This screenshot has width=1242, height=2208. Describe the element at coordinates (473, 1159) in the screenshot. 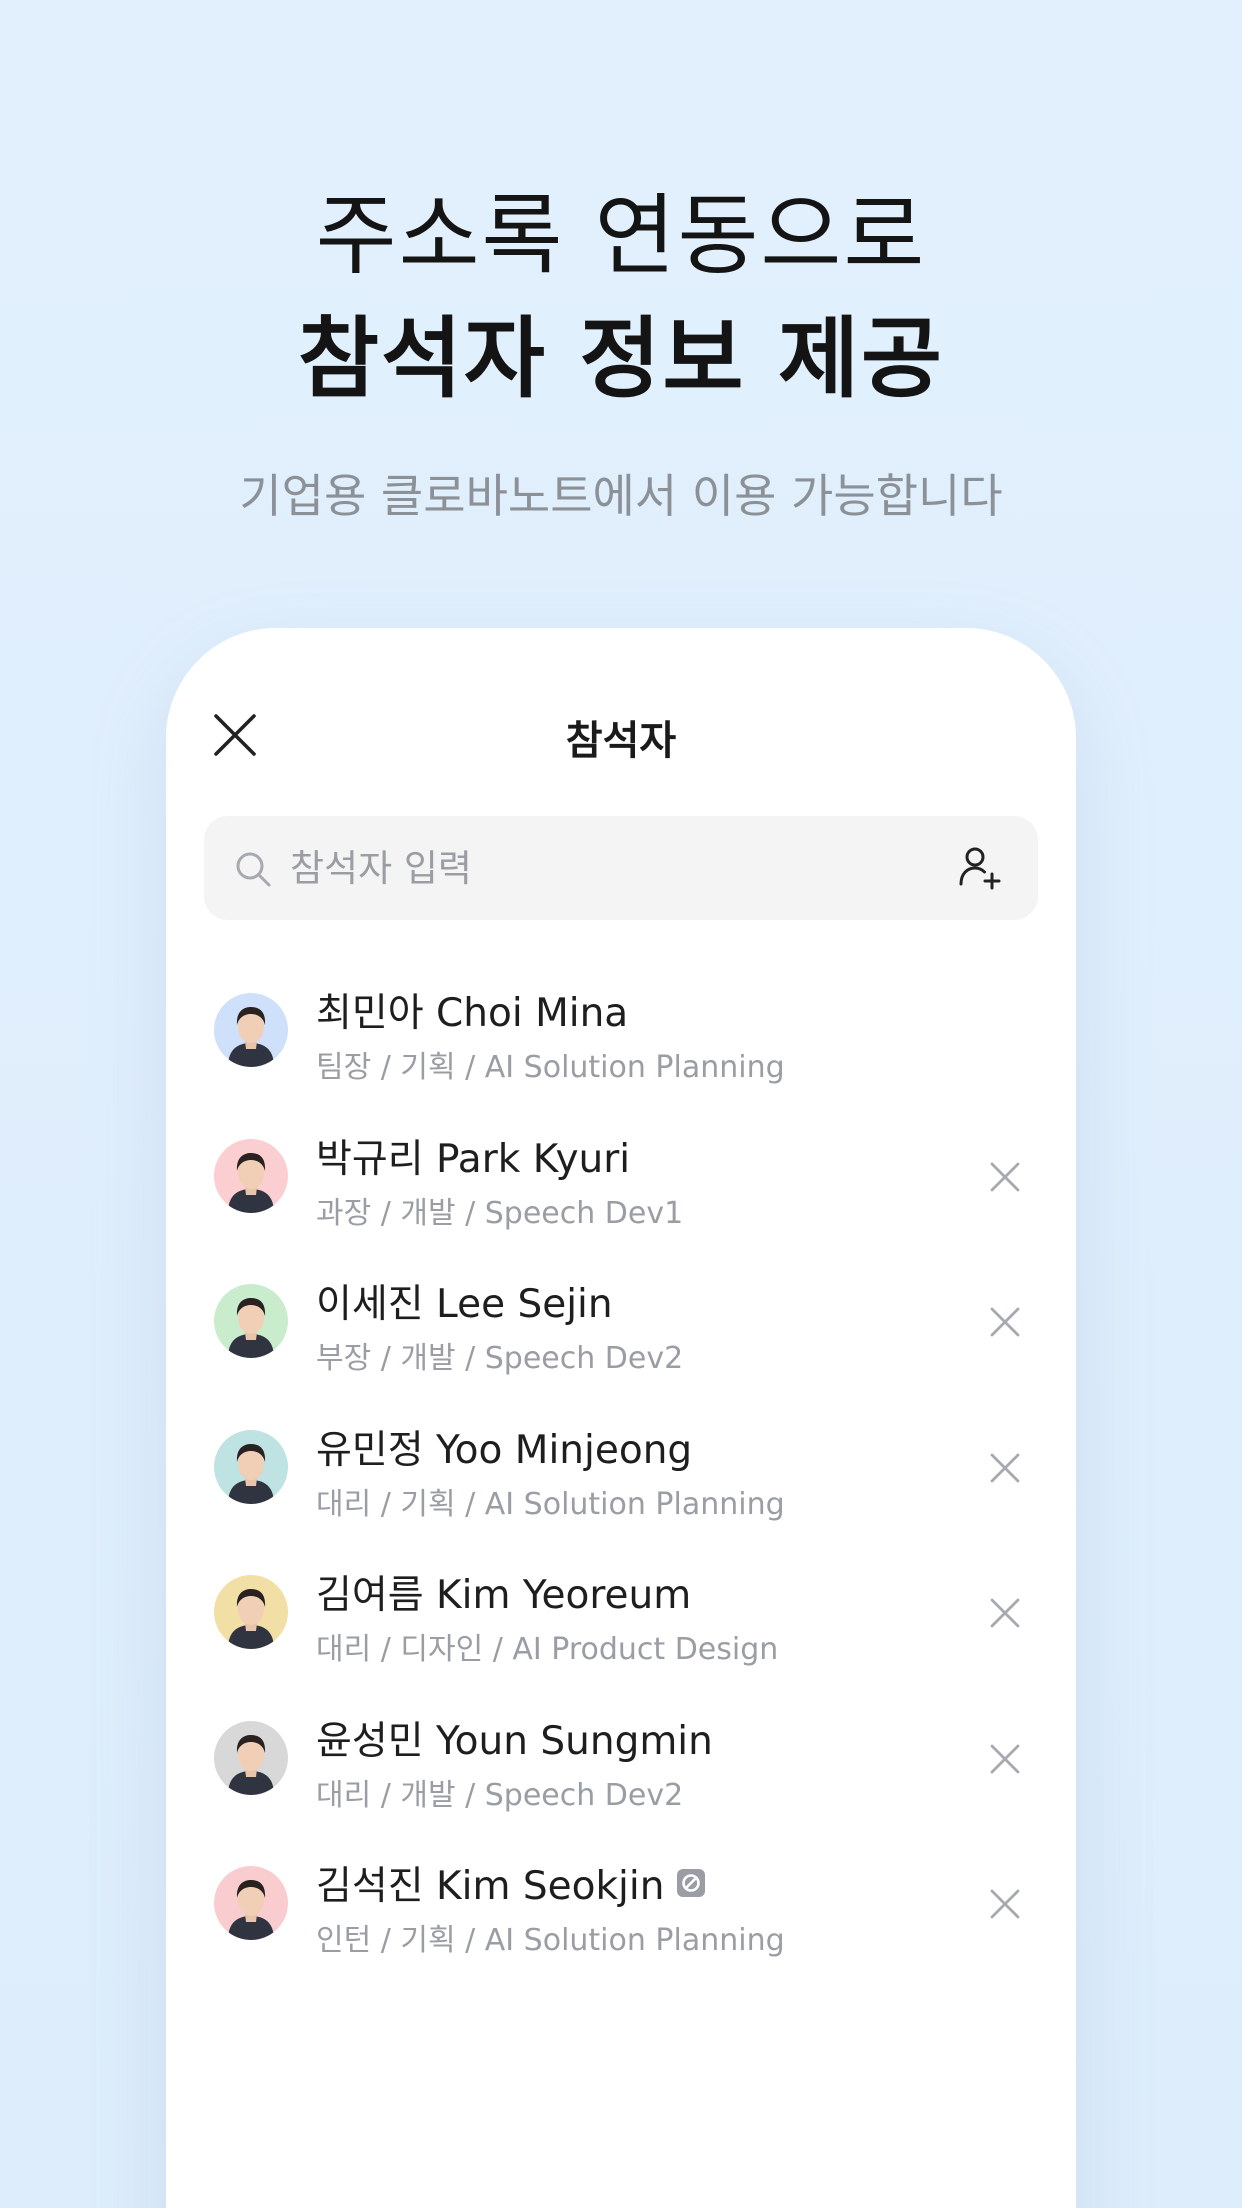

I see `participant-name-text: 박규리 Park Kyuri` at that location.